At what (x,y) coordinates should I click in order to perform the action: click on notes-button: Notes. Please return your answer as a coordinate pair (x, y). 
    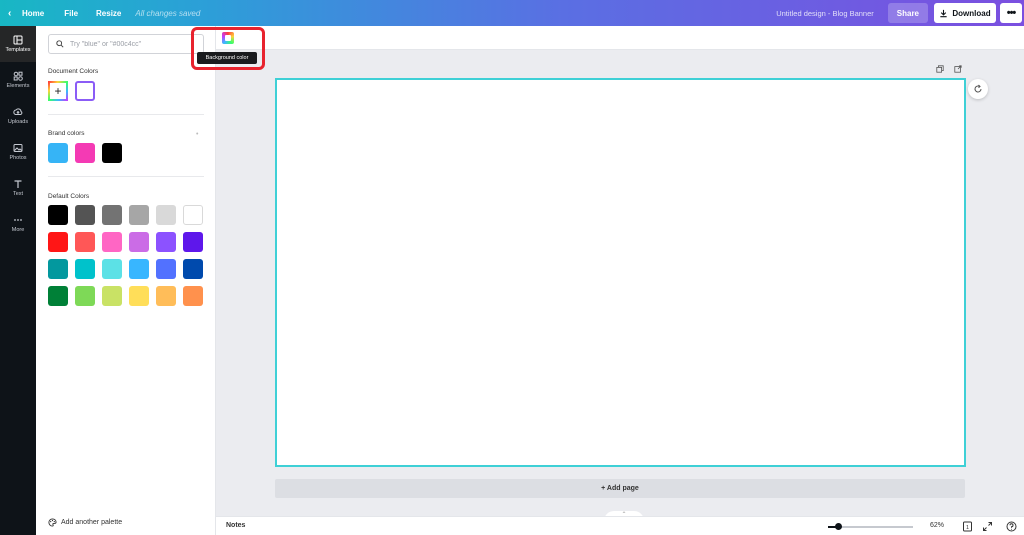
    Looking at the image, I should click on (235, 525).